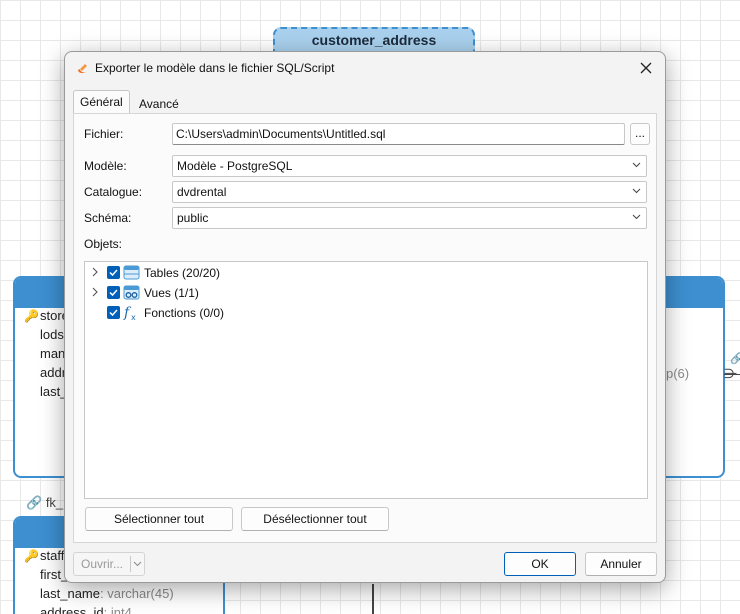 Image resolution: width=740 pixels, height=614 pixels. What do you see at coordinates (621, 564) in the screenshot?
I see `cancel-button: Annuler` at bounding box center [621, 564].